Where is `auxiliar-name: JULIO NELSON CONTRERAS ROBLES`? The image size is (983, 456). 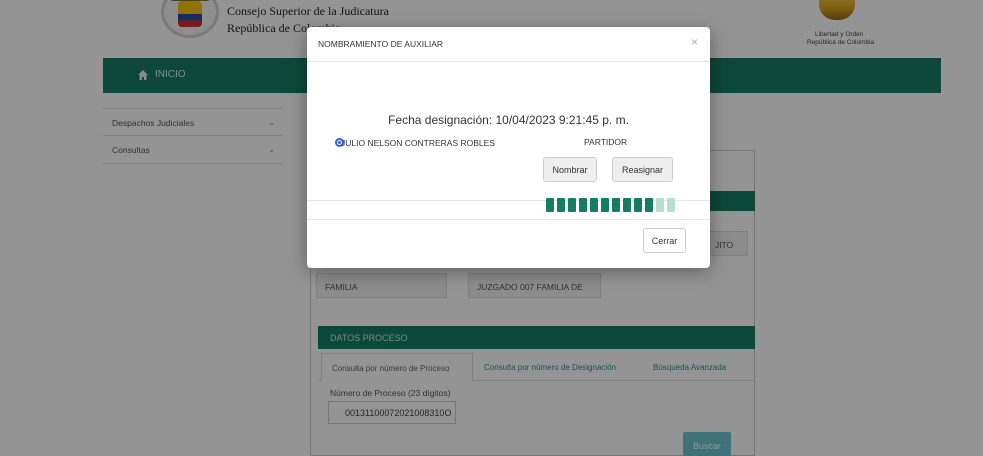
auxiliar-name: JULIO NELSON CONTRERAS ROBLES is located at coordinates (418, 143).